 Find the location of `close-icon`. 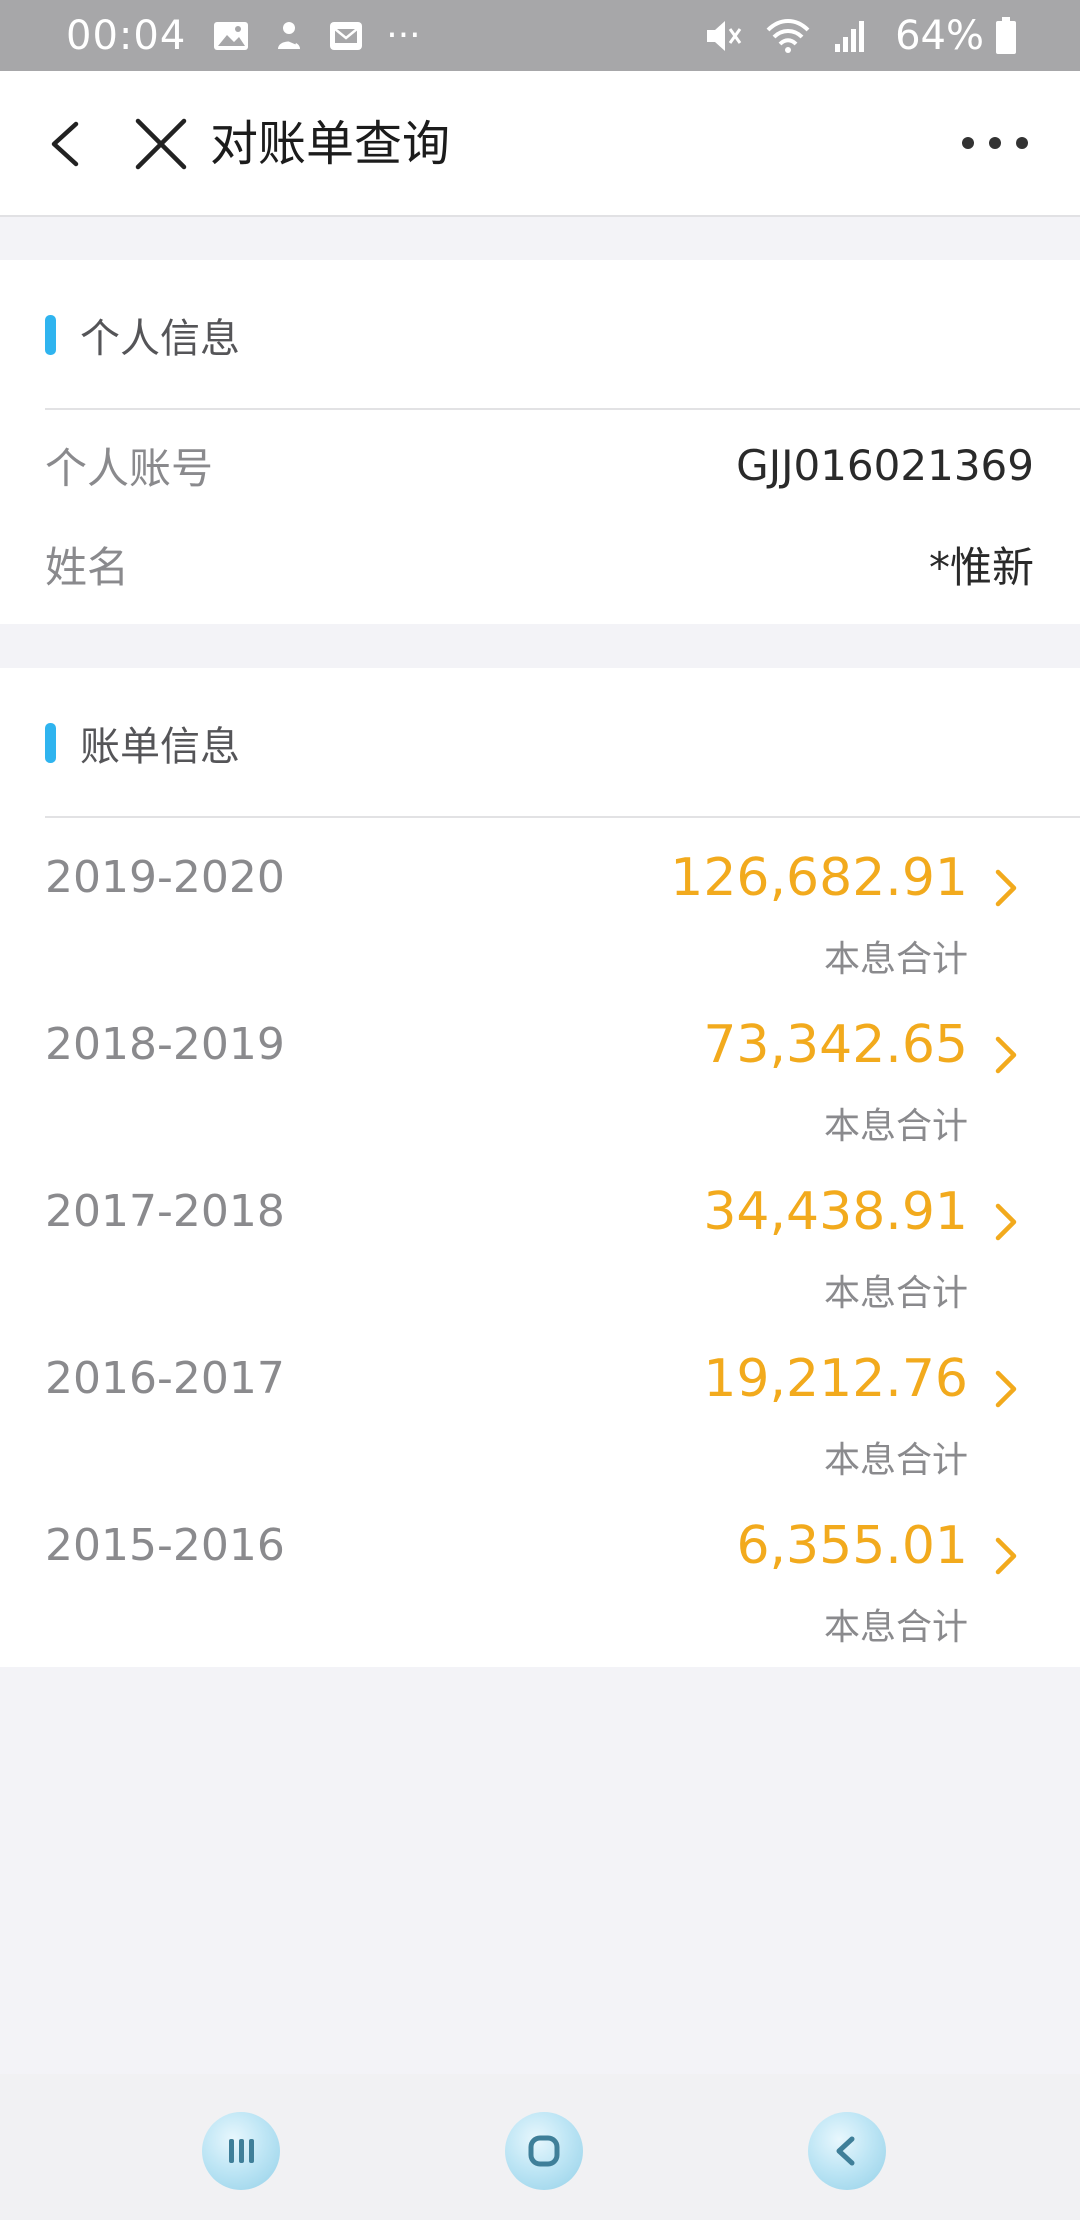

close-icon is located at coordinates (161, 144).